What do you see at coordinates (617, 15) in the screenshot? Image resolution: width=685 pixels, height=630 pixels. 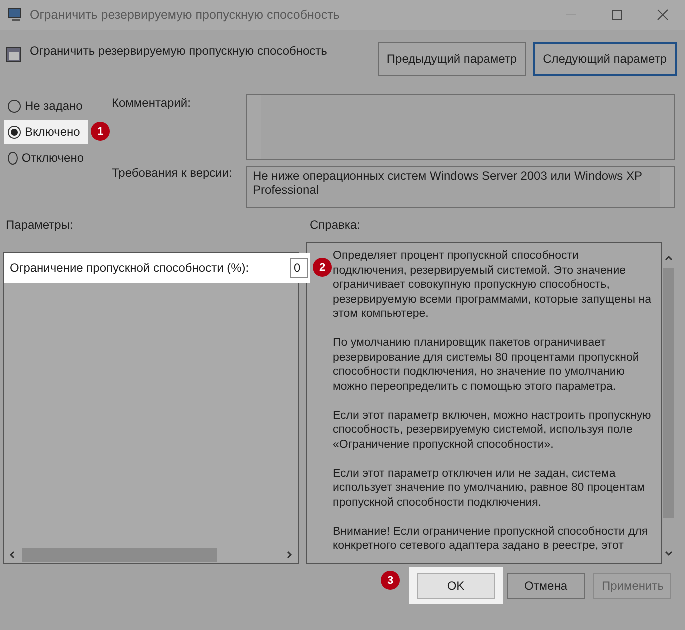 I see `maximize-icon` at bounding box center [617, 15].